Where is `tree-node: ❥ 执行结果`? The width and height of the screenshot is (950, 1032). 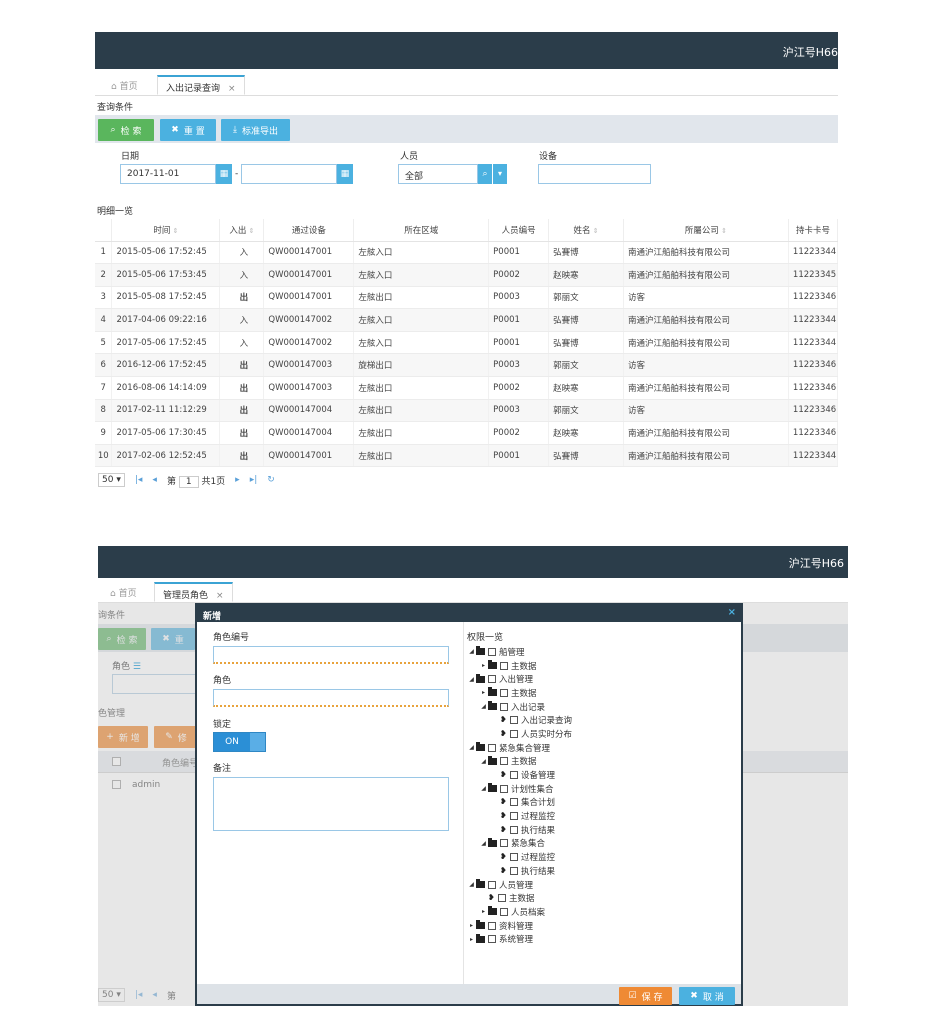
tree-node: ❥ 执行结果 is located at coordinates (602, 871).